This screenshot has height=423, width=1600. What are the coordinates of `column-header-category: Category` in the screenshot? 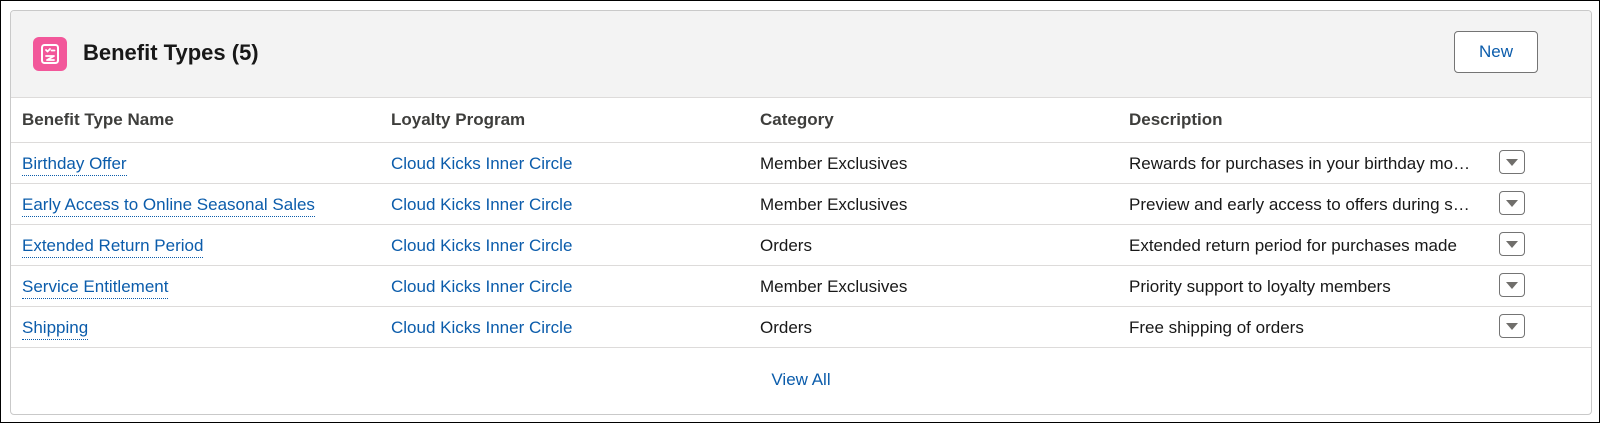 It's located at (797, 120).